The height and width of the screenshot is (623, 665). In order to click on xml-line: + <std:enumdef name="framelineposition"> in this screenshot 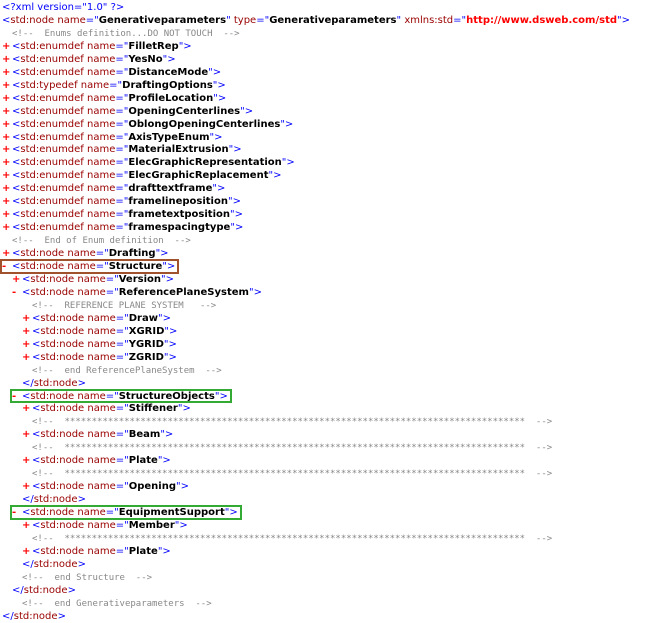, I will do `click(121, 201)`.